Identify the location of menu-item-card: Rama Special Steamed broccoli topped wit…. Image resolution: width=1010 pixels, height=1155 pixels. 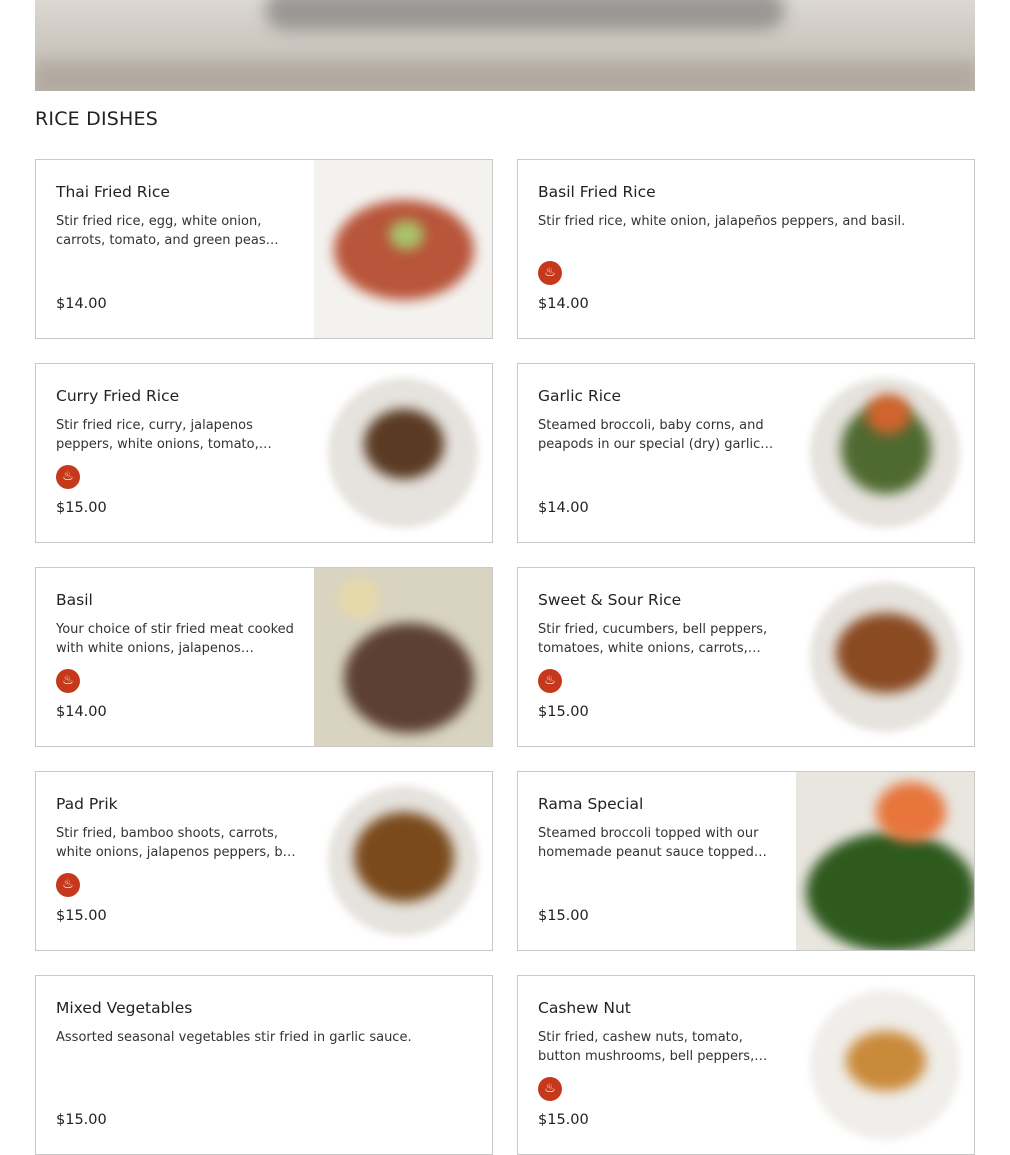
(746, 861).